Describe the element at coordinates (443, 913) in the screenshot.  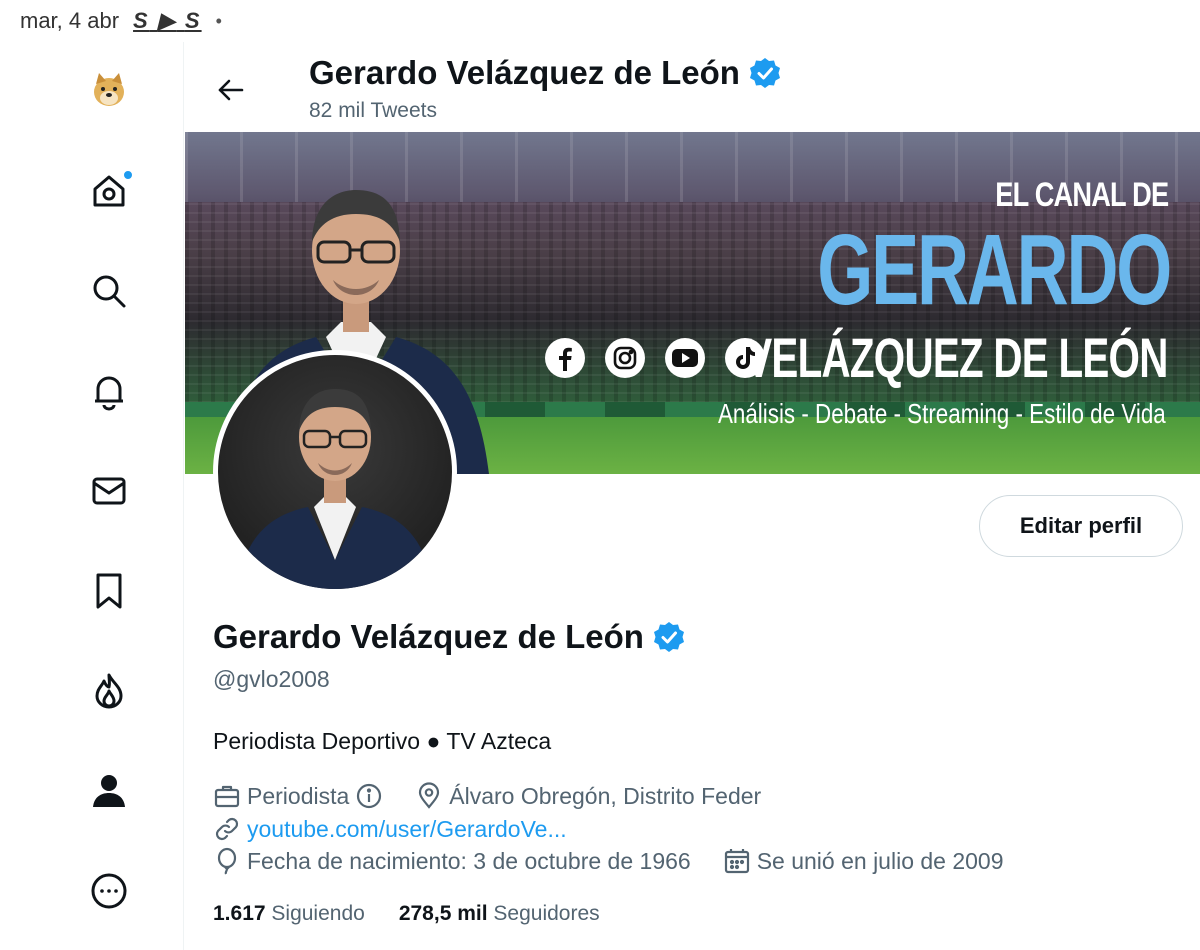
I see `followers-count: 278,5 mil` at that location.